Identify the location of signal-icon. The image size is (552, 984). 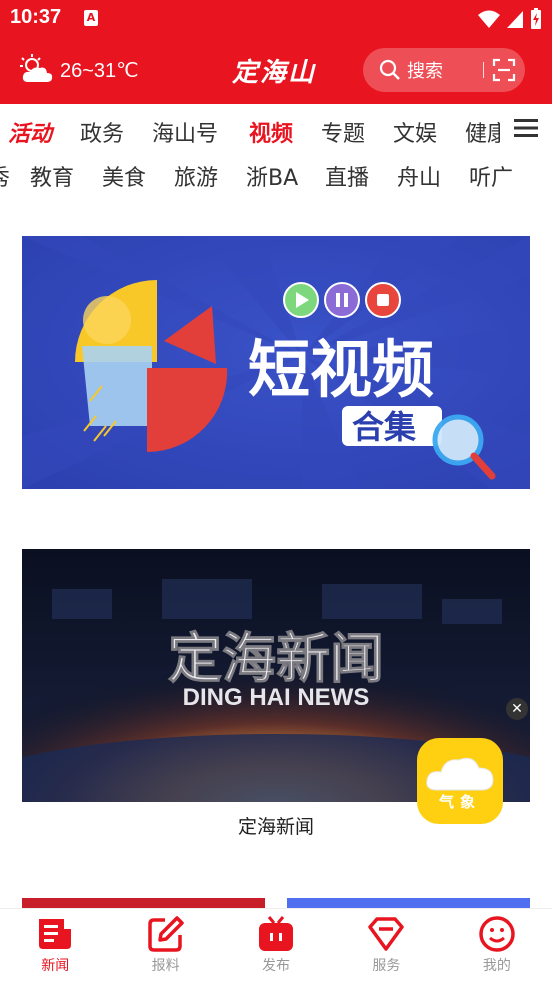
(515, 19).